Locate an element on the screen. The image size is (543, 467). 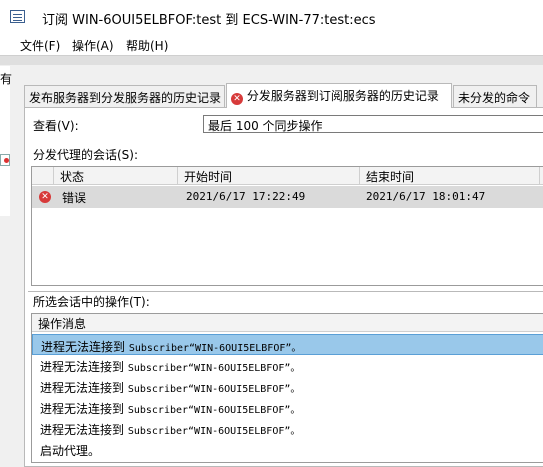
view-label: 查看(V): is located at coordinates (56, 126).